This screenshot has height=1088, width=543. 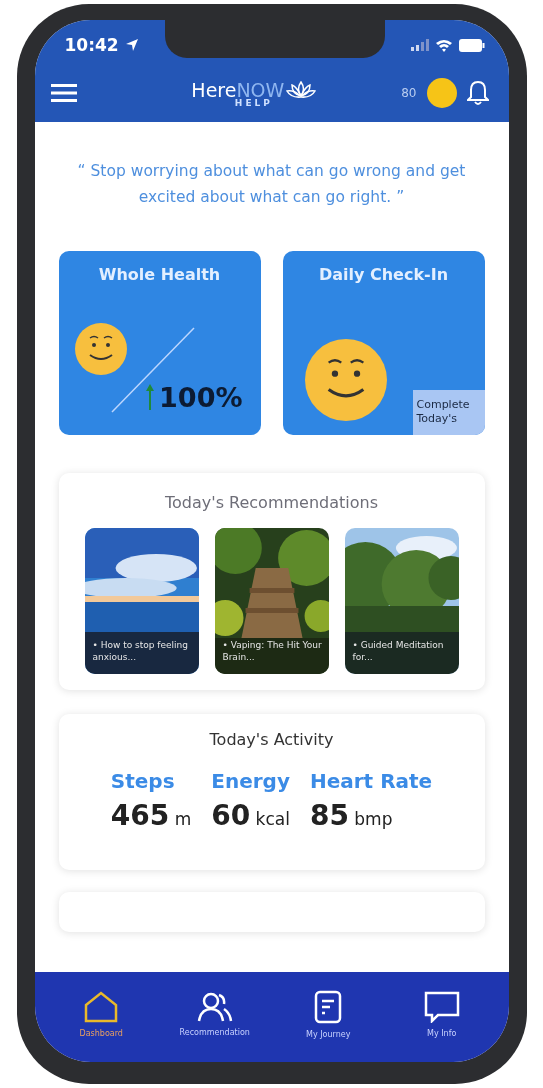 I want to click on chat-icon, so click(x=441, y=1006).